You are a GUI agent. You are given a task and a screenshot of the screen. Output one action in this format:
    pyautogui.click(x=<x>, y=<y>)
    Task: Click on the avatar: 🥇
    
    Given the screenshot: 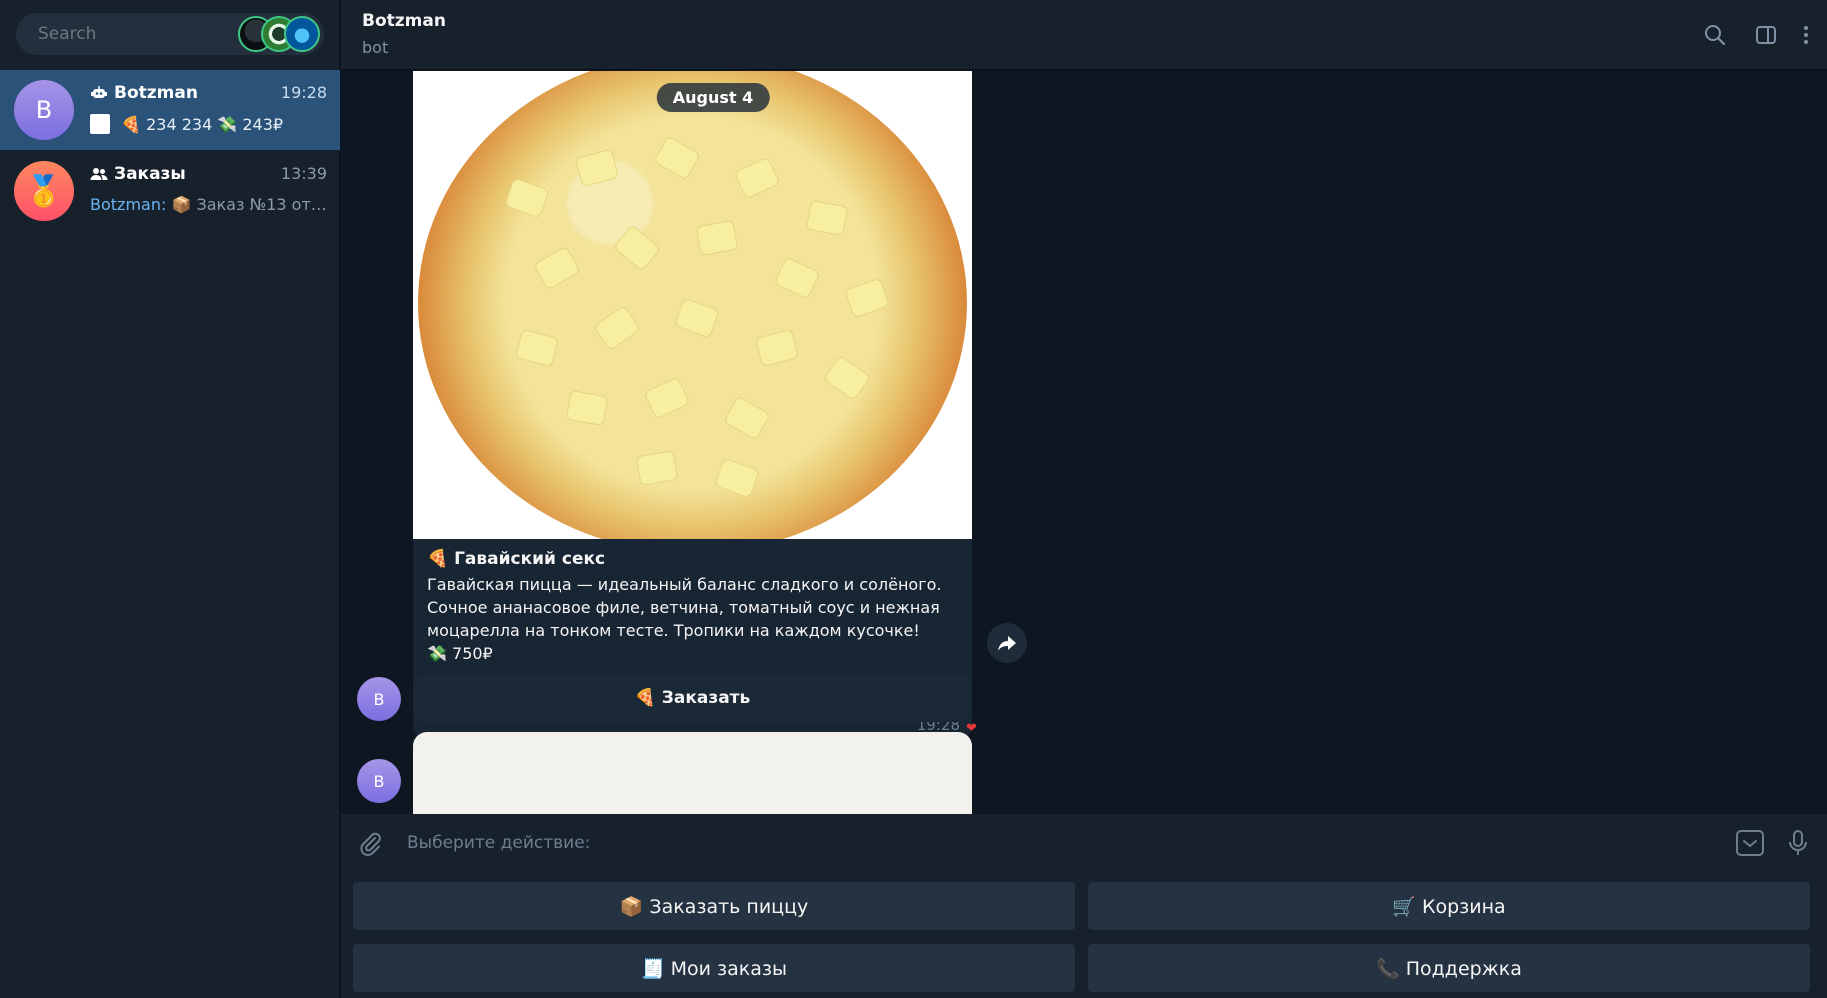 What is the action you would take?
    pyautogui.click(x=44, y=191)
    